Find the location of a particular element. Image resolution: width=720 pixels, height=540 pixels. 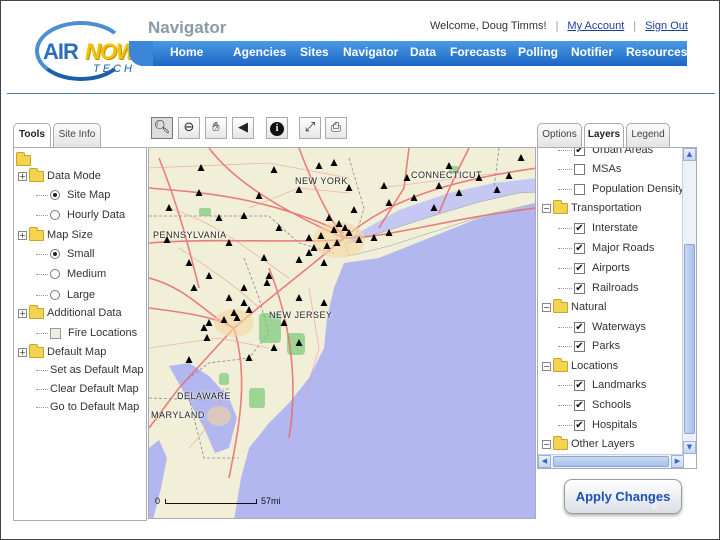

tree-node-default-map: + Default Map is located at coordinates (62, 351).